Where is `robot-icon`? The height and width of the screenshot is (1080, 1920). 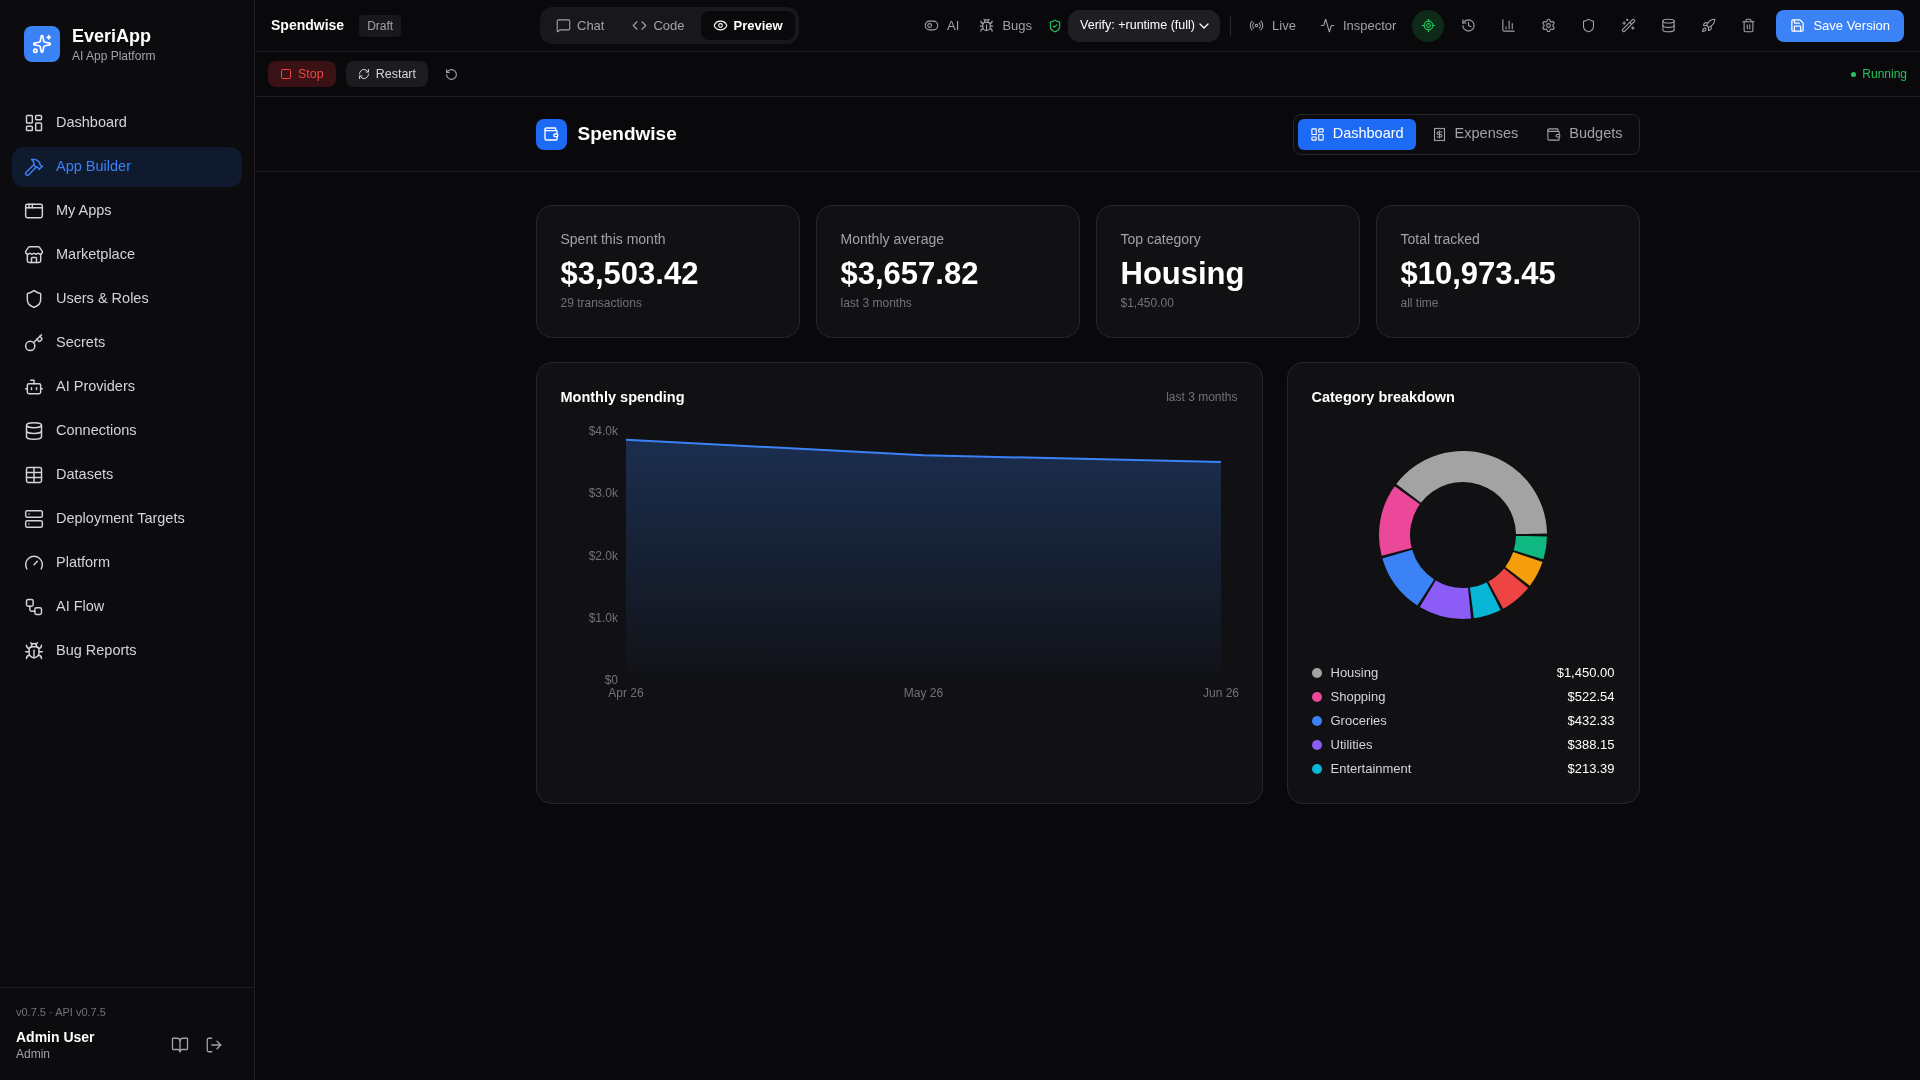
robot-icon is located at coordinates (34, 387).